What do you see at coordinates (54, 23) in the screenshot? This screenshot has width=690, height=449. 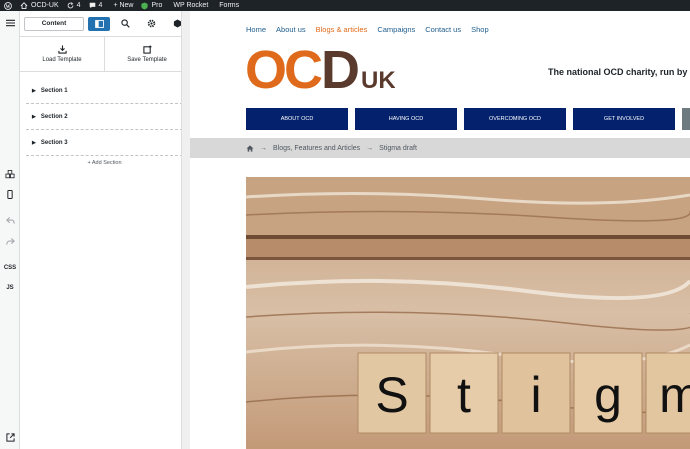 I see `tab-content: Content` at bounding box center [54, 23].